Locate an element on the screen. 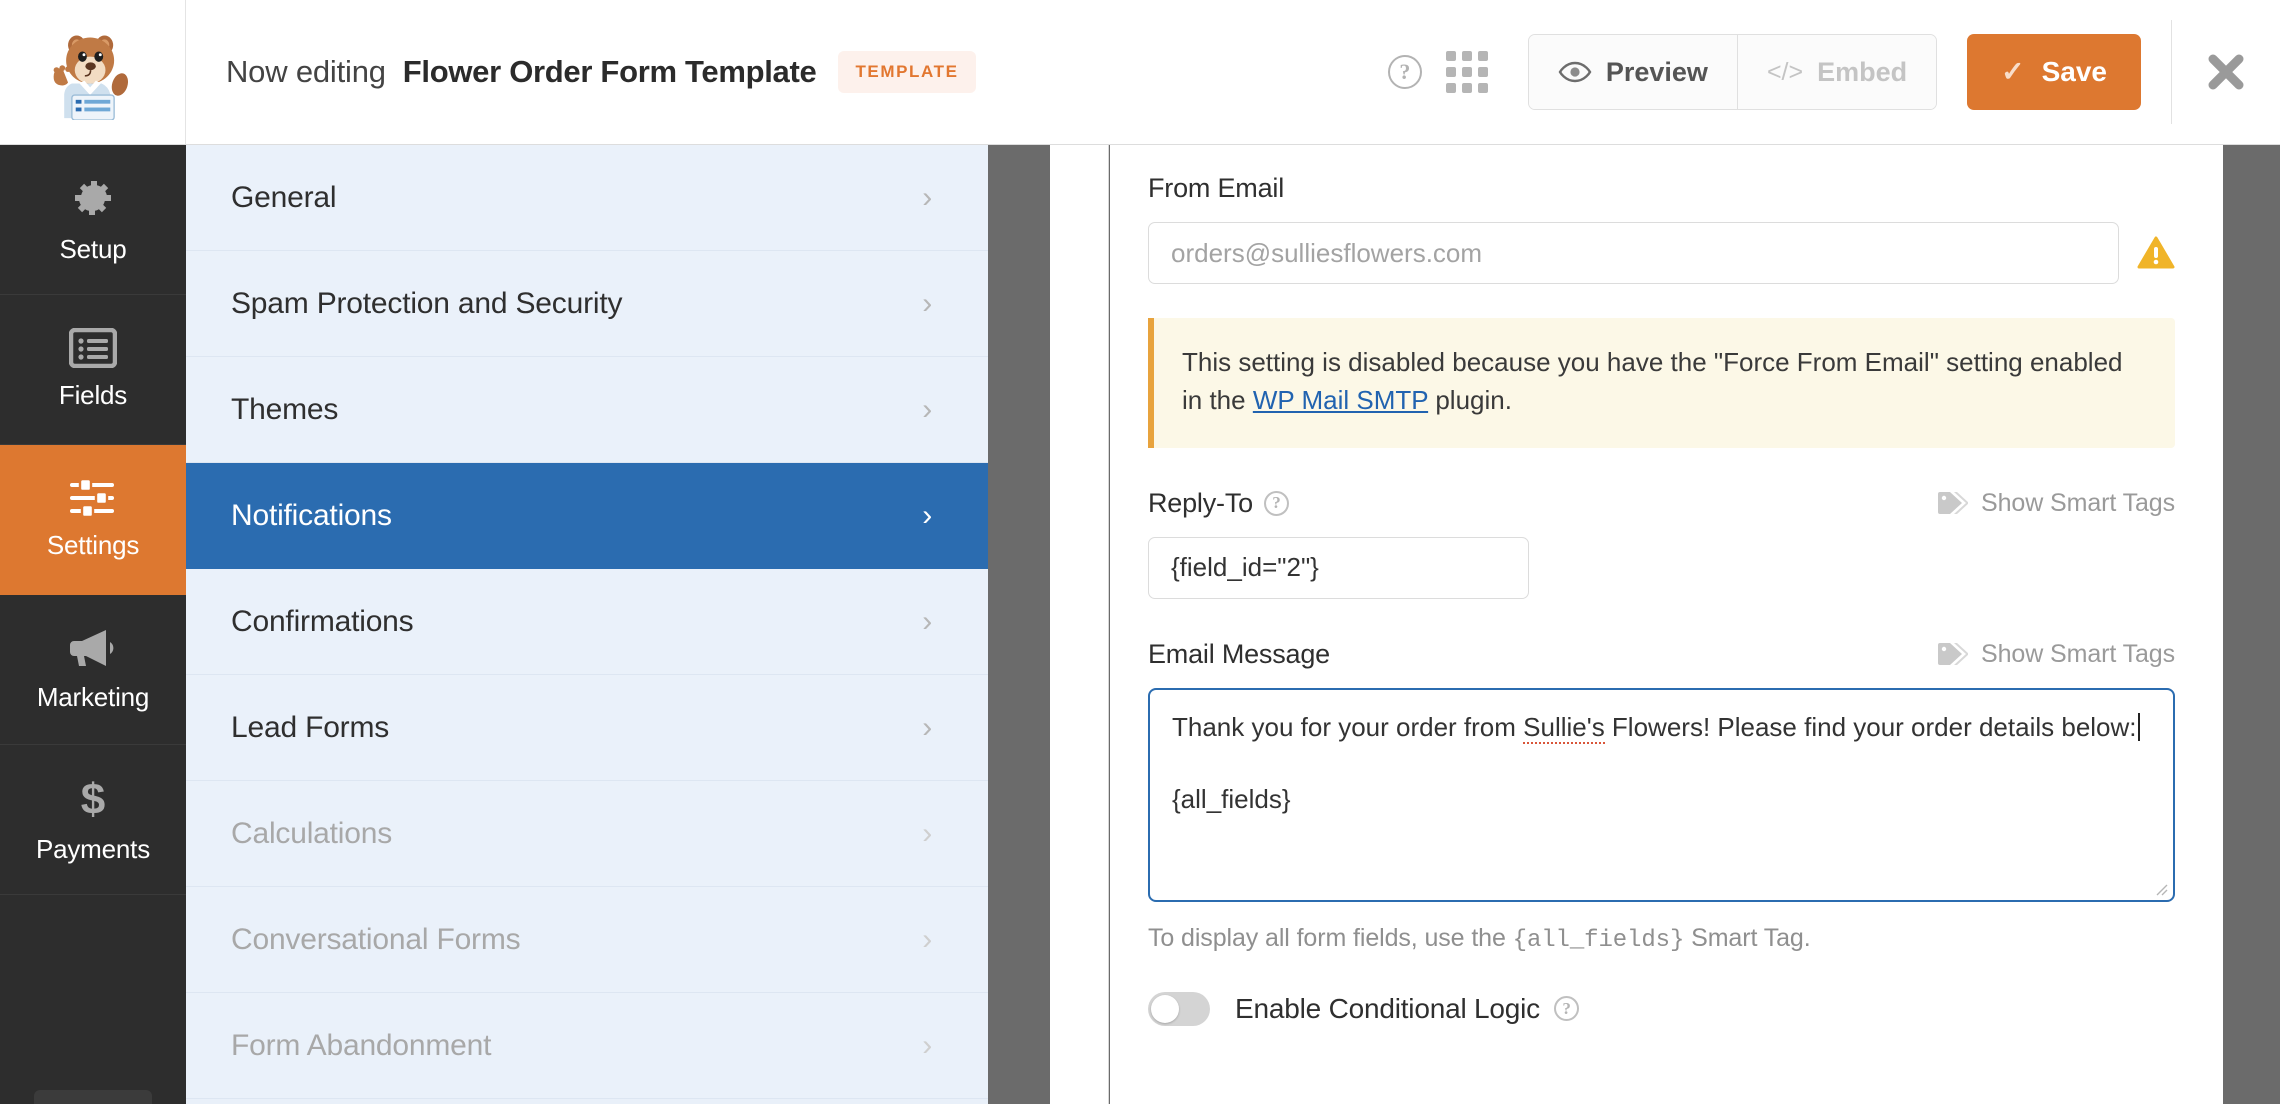 The width and height of the screenshot is (2280, 1104). rail-label-payments: Payments is located at coordinates (92, 849).